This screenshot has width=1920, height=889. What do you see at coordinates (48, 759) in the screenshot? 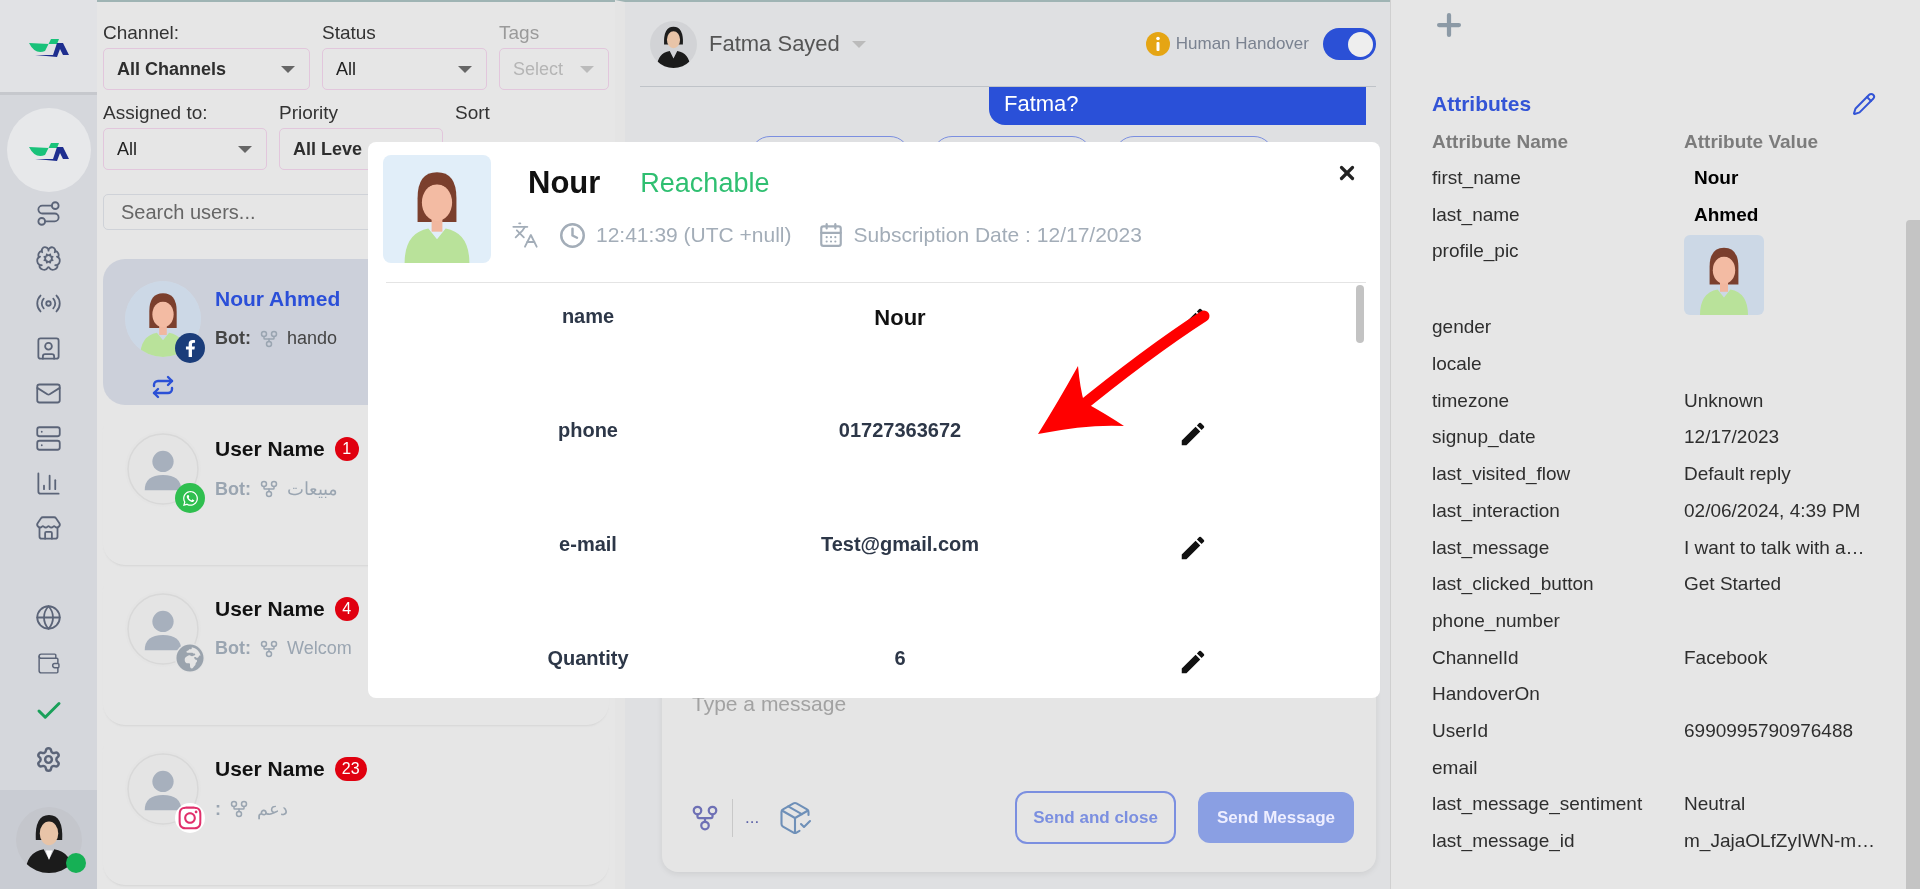
I see `settings-icon` at bounding box center [48, 759].